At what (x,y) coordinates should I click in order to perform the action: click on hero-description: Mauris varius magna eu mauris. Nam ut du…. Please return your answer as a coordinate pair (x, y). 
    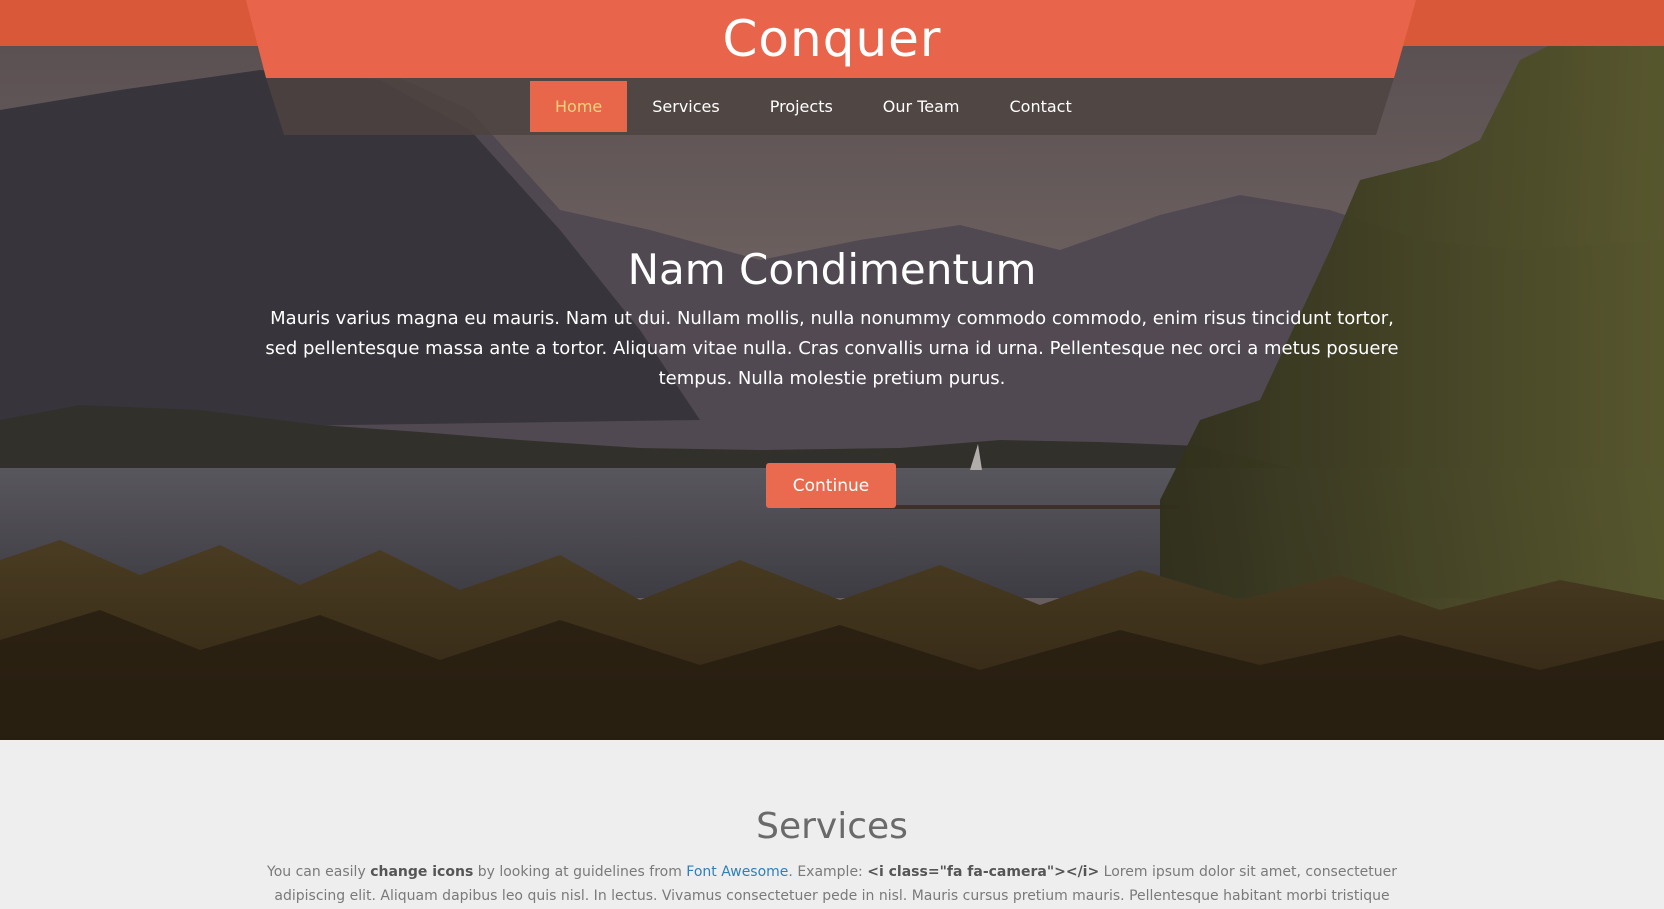
    Looking at the image, I should click on (832, 348).